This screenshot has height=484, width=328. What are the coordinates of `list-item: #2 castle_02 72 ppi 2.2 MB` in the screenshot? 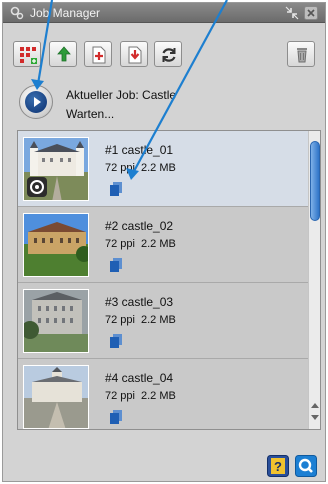 It's located at (163, 245).